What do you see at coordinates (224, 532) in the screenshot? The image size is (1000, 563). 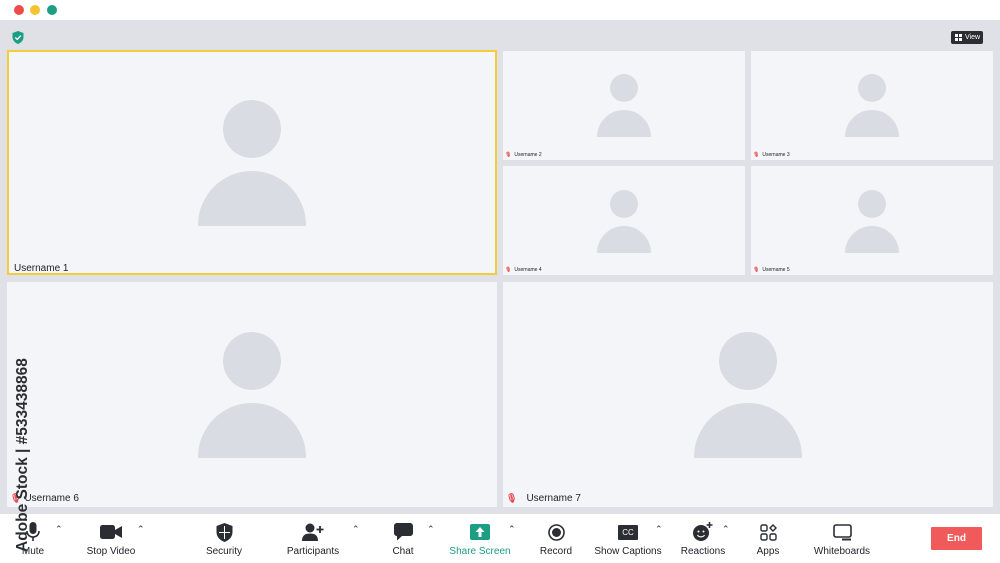 I see `shield-icon` at bounding box center [224, 532].